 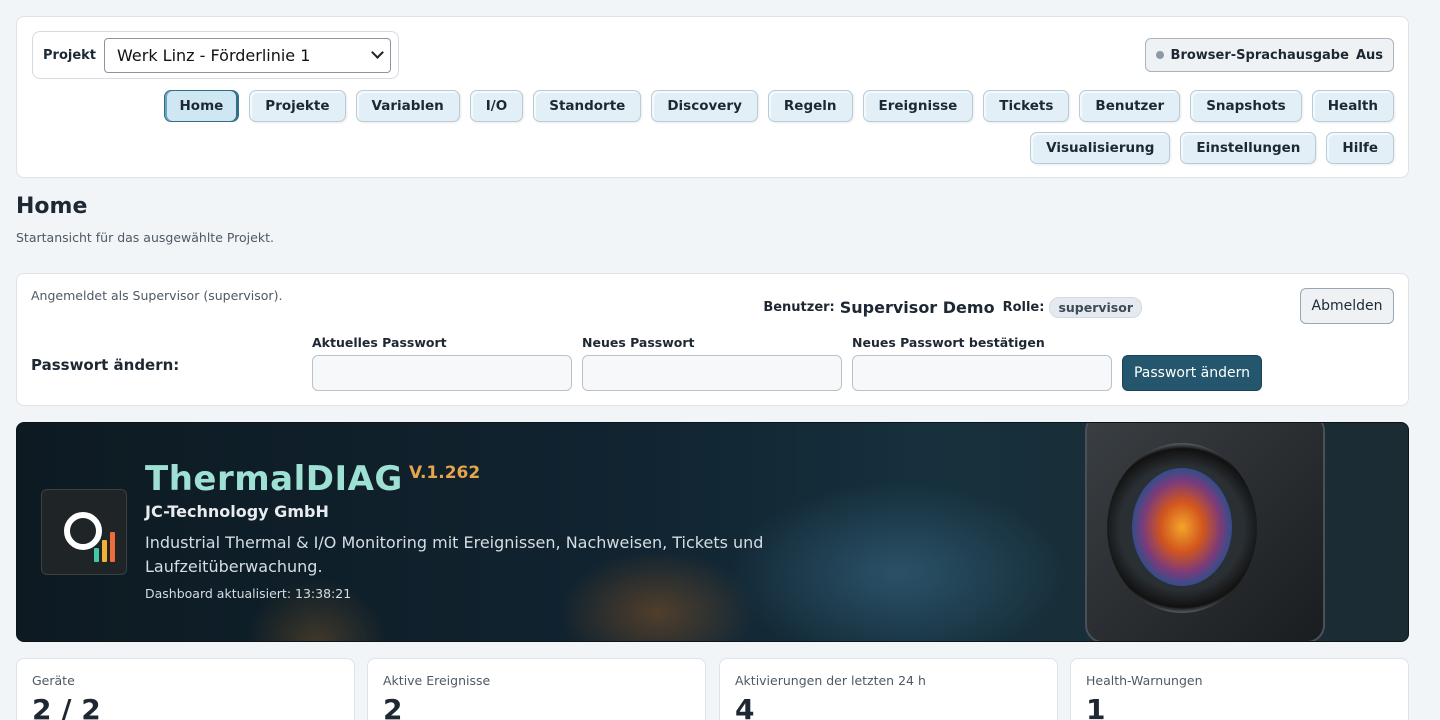 I want to click on stat-label: Health-Warnungen, so click(x=1144, y=680).